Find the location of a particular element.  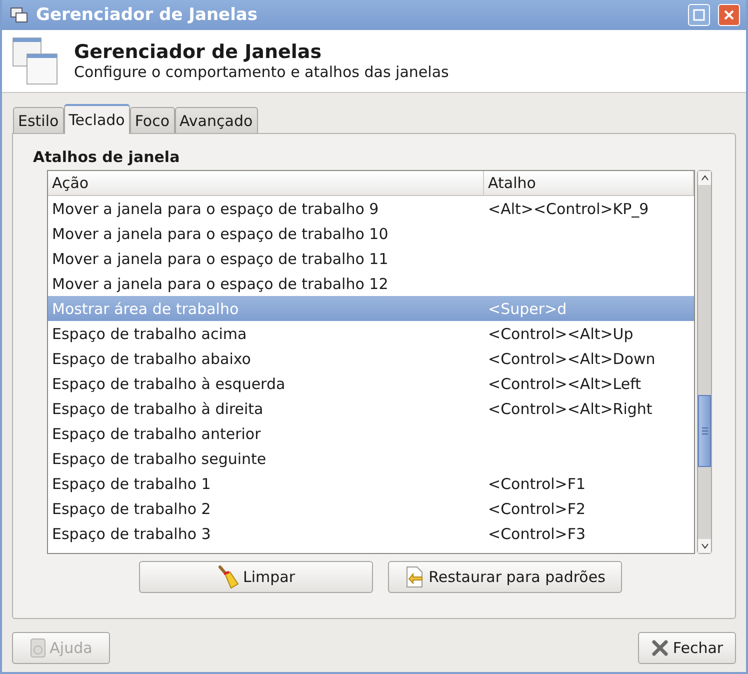

help-icon is located at coordinates (38, 648).